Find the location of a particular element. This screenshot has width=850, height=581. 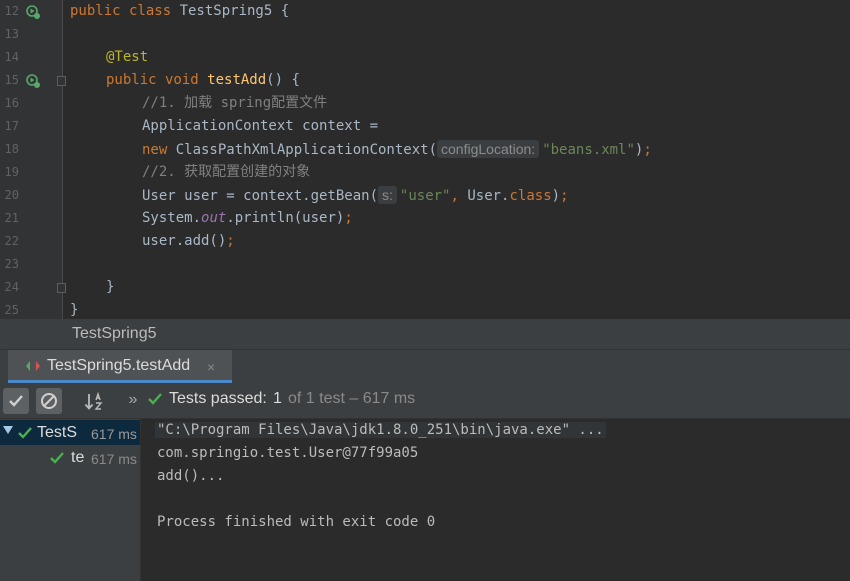

tree-row: TestS 617 ms is located at coordinates (70, 432).